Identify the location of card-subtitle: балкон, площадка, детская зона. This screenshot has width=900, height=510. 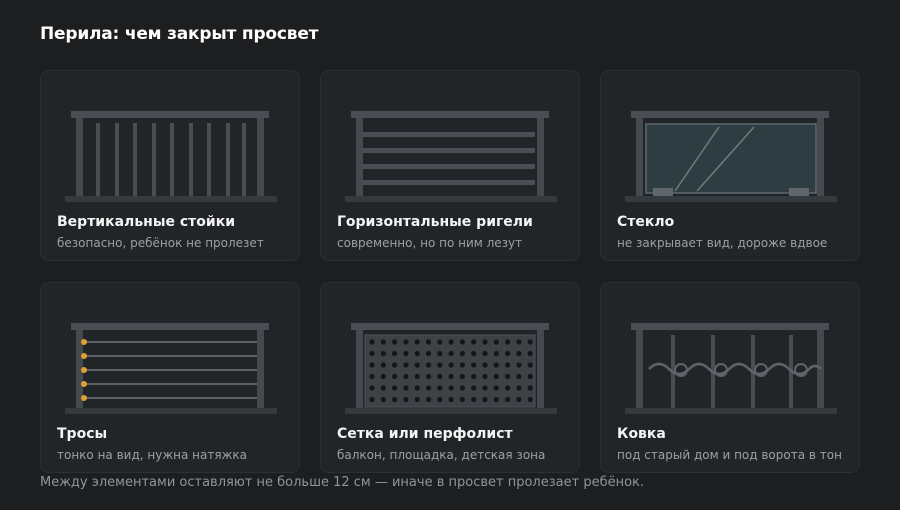
(441, 455).